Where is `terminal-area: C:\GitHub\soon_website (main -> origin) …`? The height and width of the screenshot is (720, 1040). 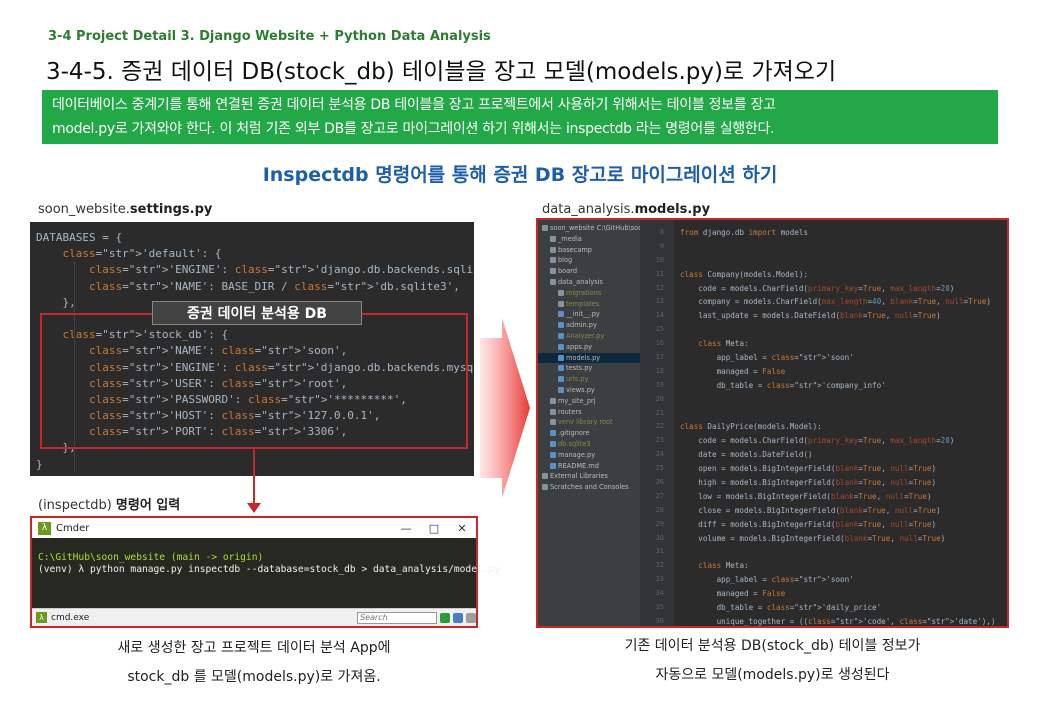 terminal-area: C:\GitHub\soon_website (main -> origin) … is located at coordinates (272, 573).